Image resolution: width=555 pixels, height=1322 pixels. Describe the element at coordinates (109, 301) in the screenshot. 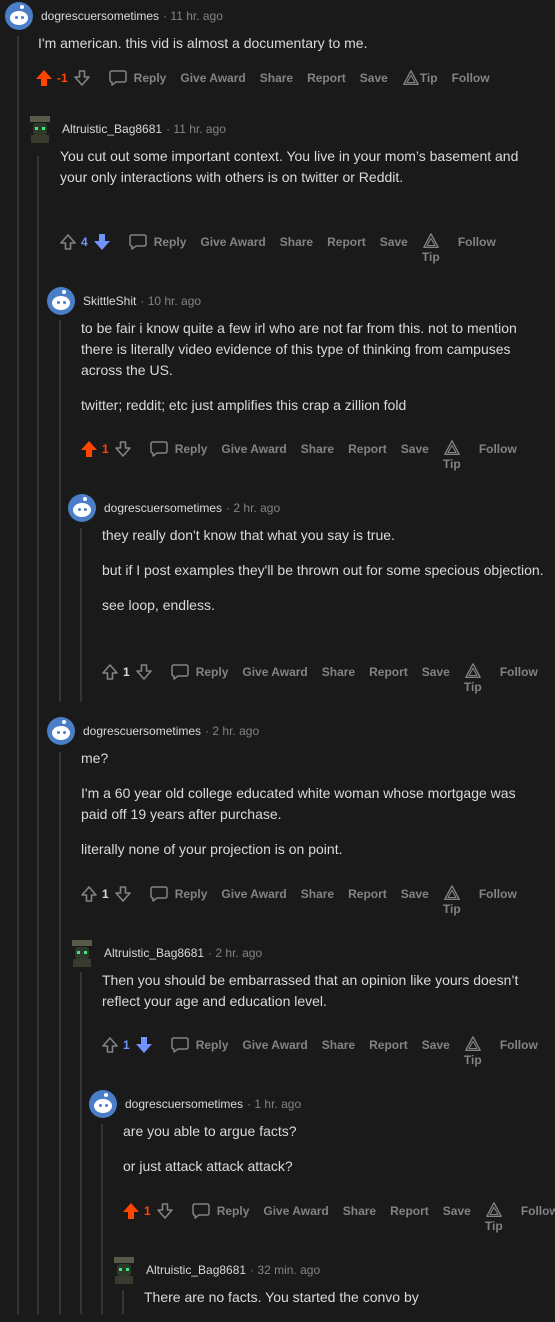

I see `username: SkittleShit` at that location.